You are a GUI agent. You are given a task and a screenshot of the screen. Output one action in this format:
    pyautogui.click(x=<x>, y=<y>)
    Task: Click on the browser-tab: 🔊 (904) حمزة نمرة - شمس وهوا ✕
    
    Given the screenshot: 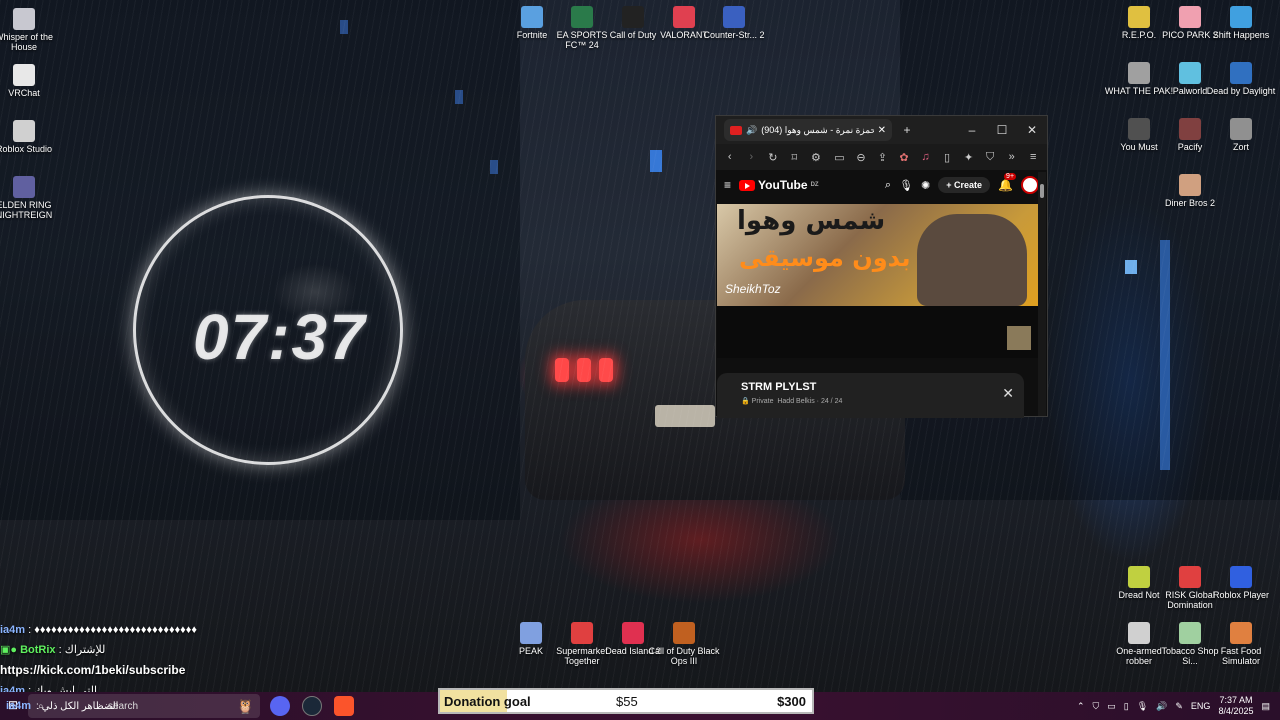 What is the action you would take?
    pyautogui.click(x=808, y=130)
    